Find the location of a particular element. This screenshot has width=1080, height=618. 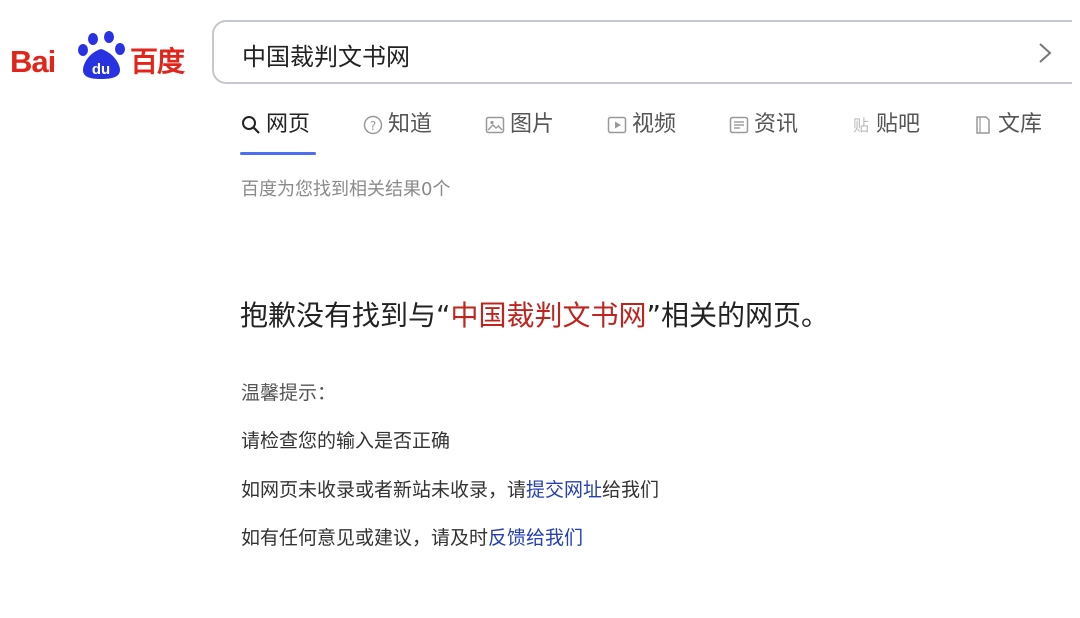

search-tabs: 网页 ? 知道 图片 视频 资讯 贴 贴吧 文库 is located at coordinates (660, 132).